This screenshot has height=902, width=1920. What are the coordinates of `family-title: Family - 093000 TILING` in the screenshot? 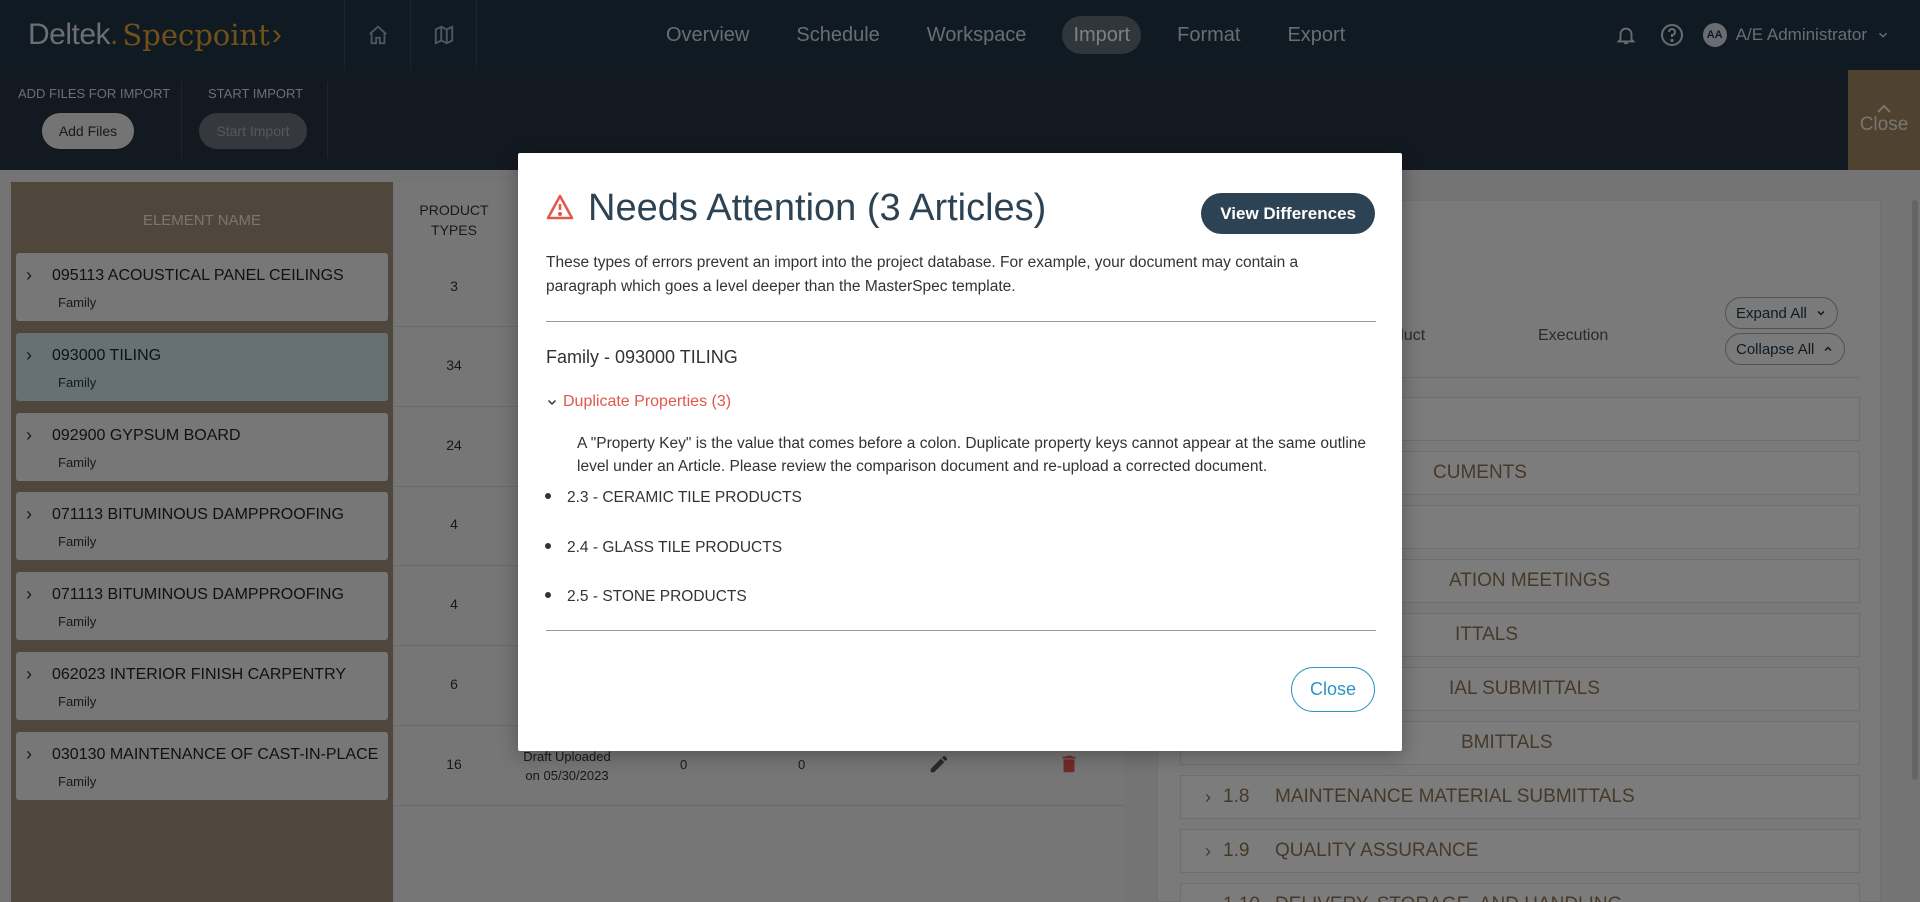 It's located at (642, 357).